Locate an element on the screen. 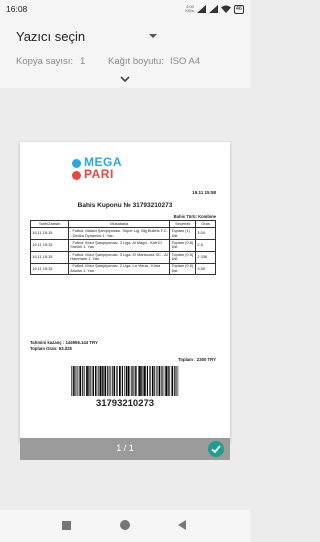 The image size is (320, 542). status-icons: 4.00 KB/s 46 is located at coordinates (214, 9).